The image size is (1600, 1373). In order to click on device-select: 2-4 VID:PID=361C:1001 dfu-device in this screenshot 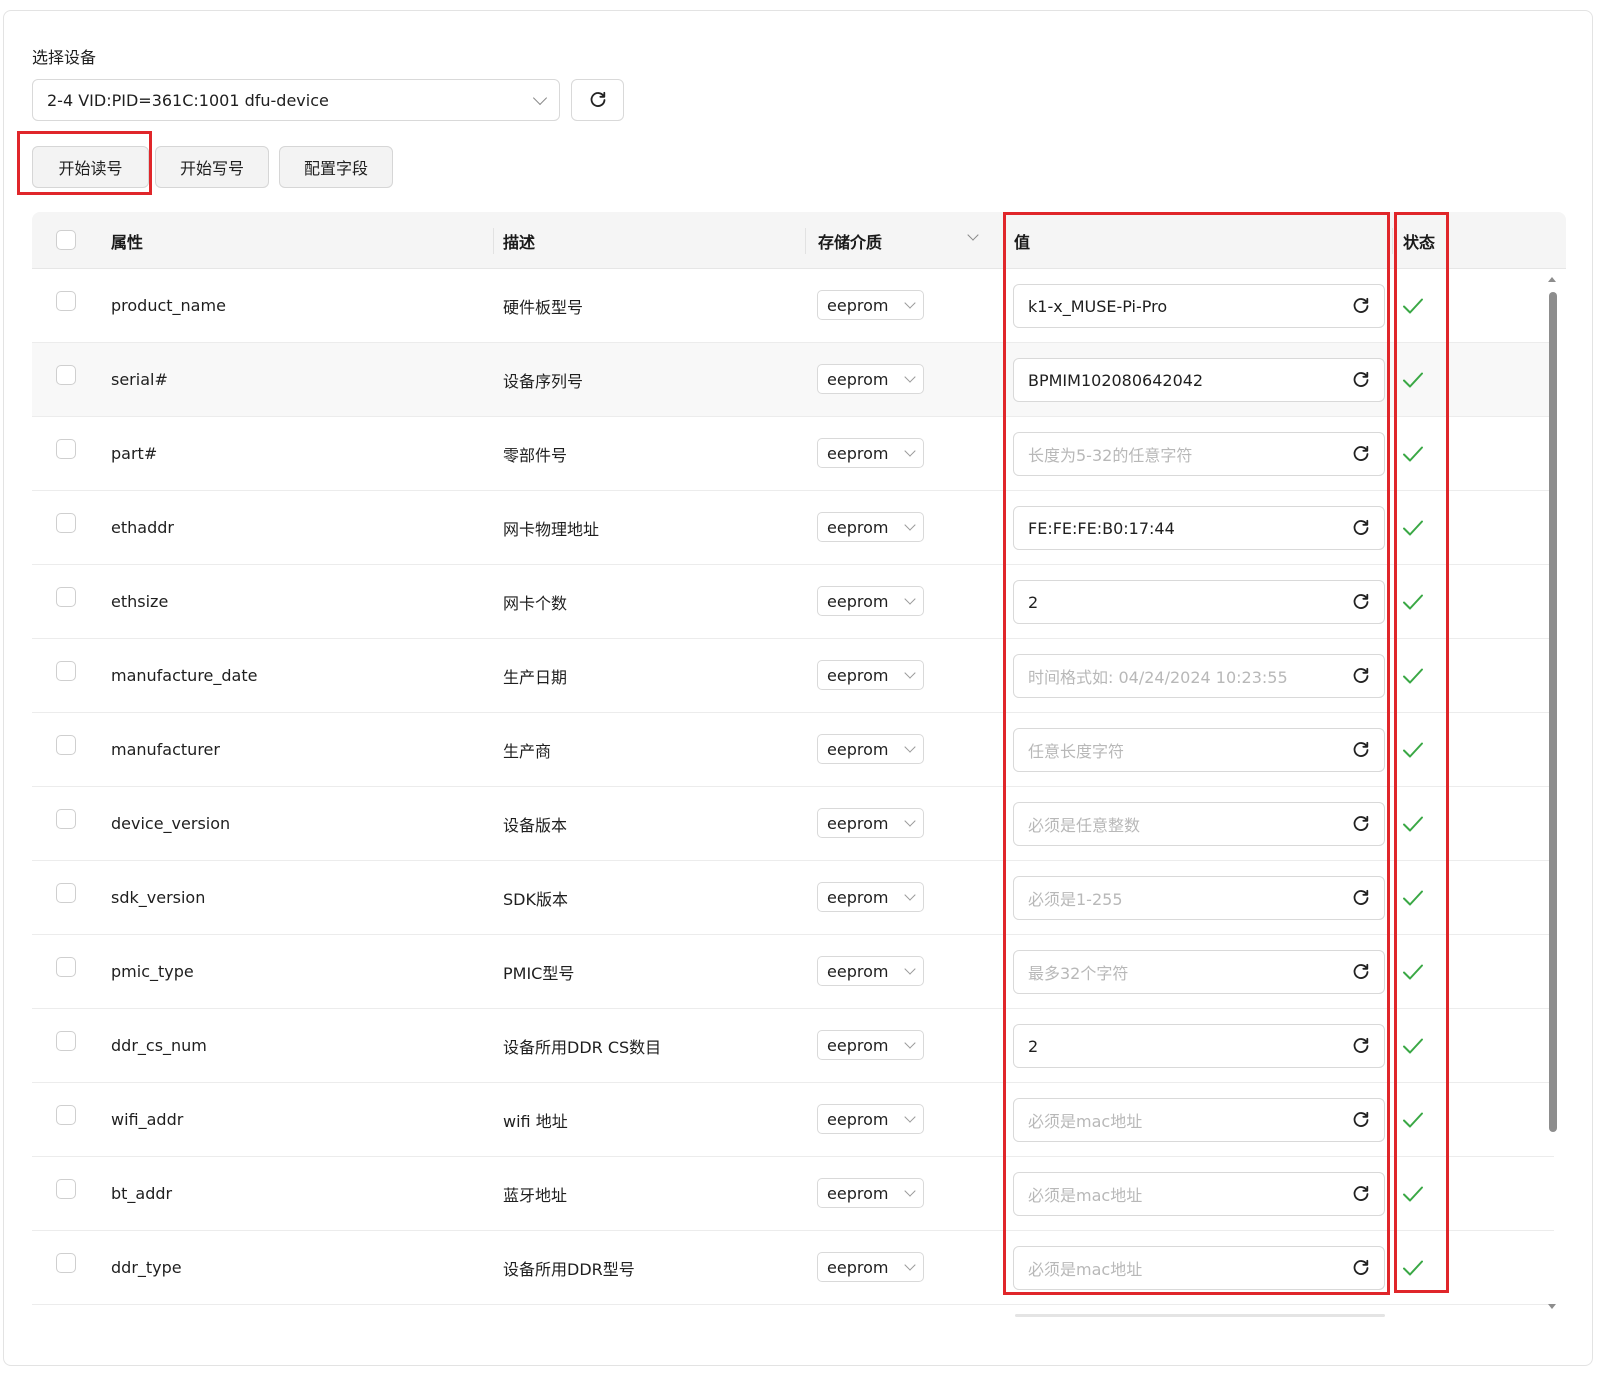, I will do `click(296, 100)`.